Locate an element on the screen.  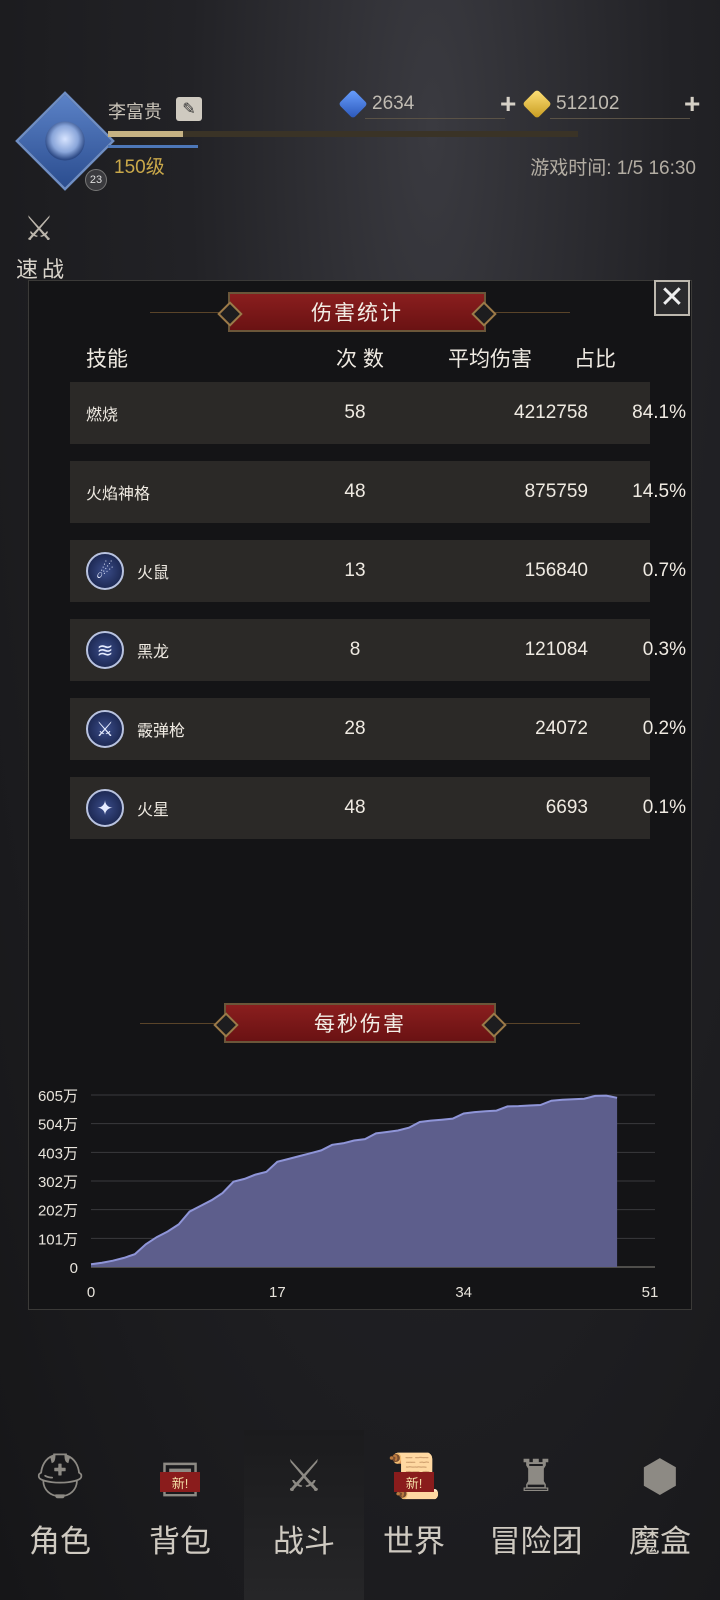
magic-box-icon: ⬢ is located at coordinates (660, 1476).